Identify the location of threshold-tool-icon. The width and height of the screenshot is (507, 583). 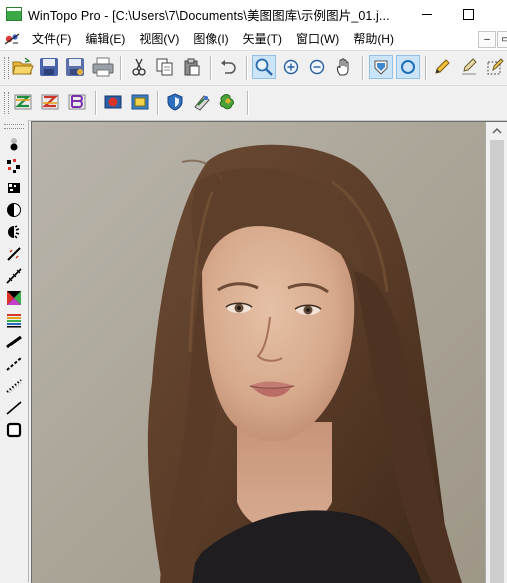
(14, 144).